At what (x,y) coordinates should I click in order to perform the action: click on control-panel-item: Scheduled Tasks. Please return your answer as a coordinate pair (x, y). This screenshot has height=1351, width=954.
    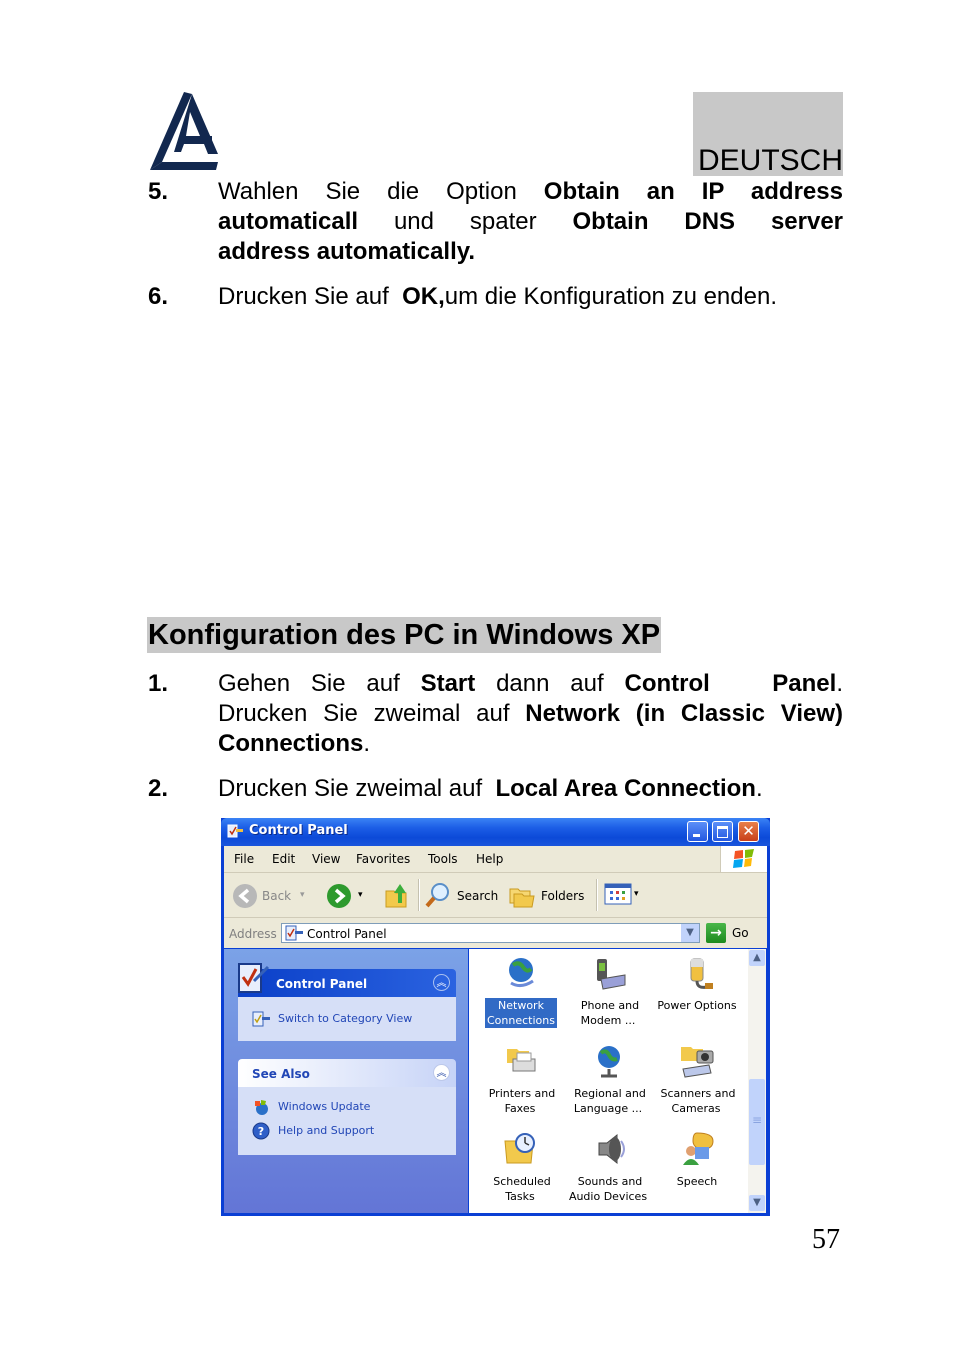
    Looking at the image, I should click on (521, 1170).